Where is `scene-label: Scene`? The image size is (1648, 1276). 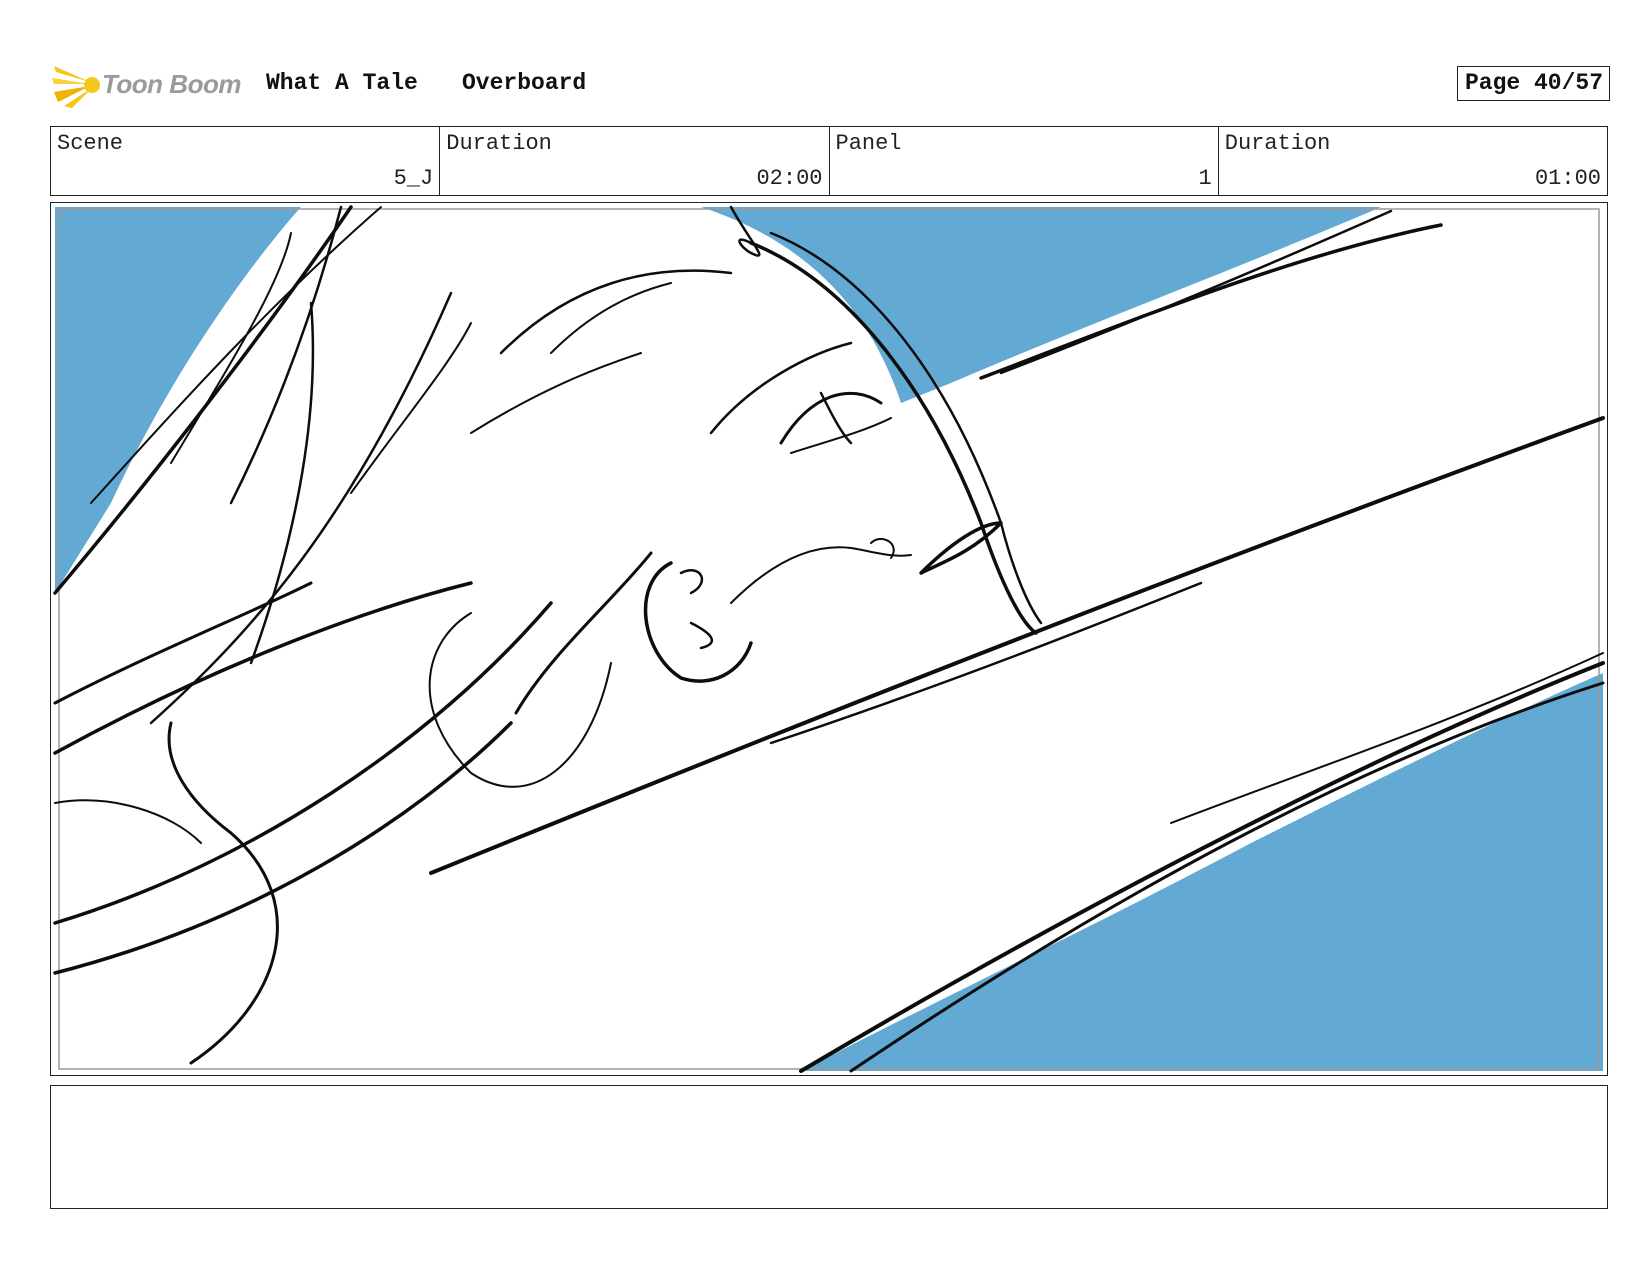 scene-label: Scene is located at coordinates (90, 143).